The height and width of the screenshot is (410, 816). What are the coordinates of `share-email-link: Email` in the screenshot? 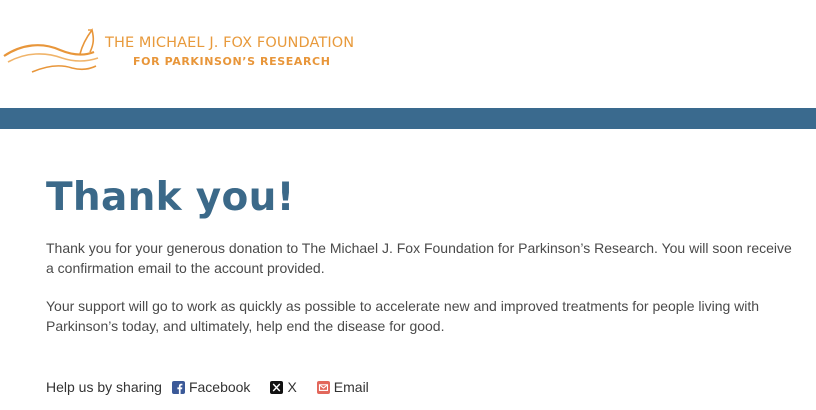 It's located at (342, 387).